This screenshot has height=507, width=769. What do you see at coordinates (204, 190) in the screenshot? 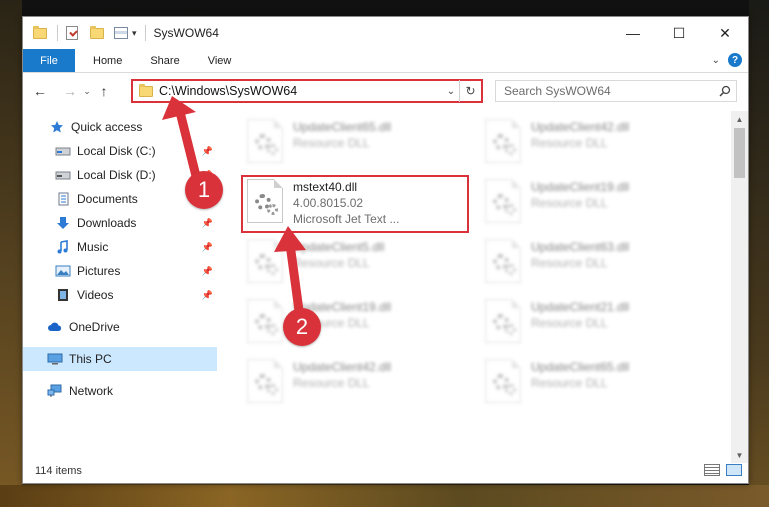
I see `step-1-badge: 1` at bounding box center [204, 190].